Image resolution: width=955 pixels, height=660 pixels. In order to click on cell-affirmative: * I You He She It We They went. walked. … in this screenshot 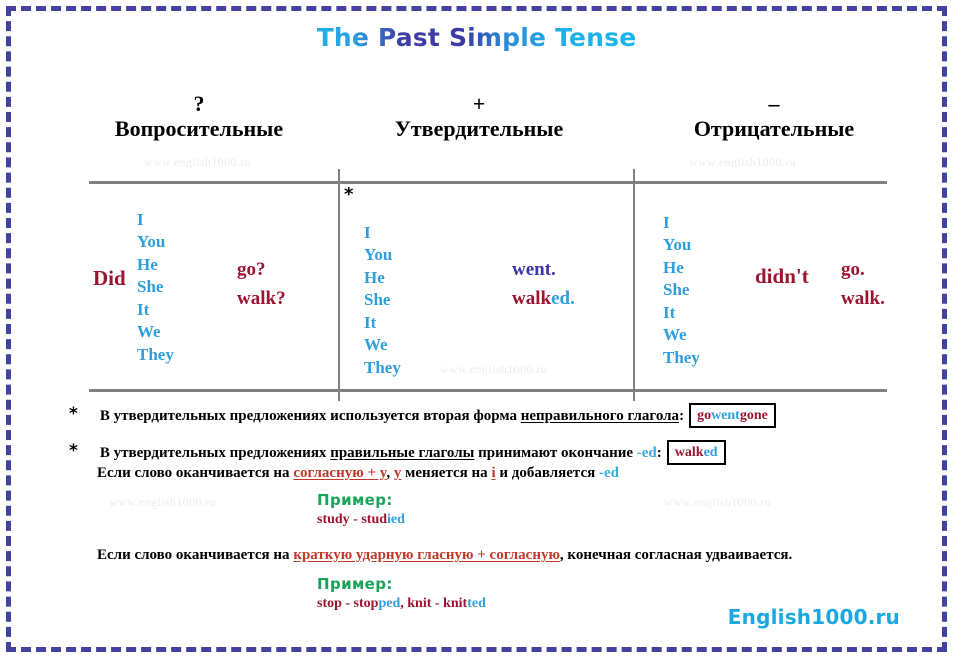, I will do `click(486, 286)`.